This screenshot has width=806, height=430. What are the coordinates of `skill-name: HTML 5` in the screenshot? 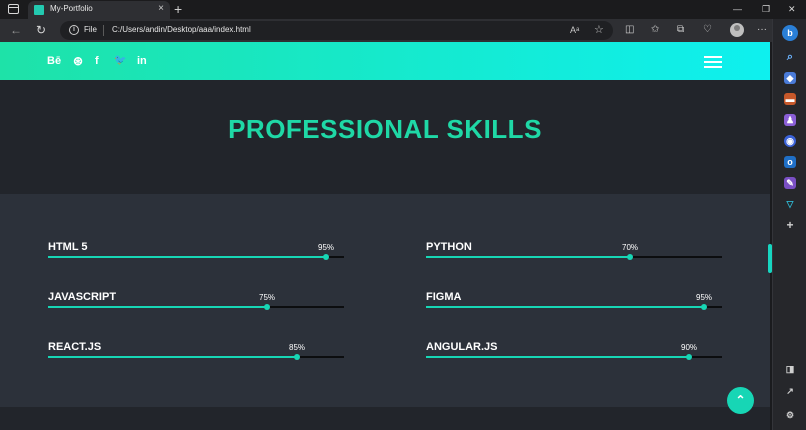 It's located at (68, 247).